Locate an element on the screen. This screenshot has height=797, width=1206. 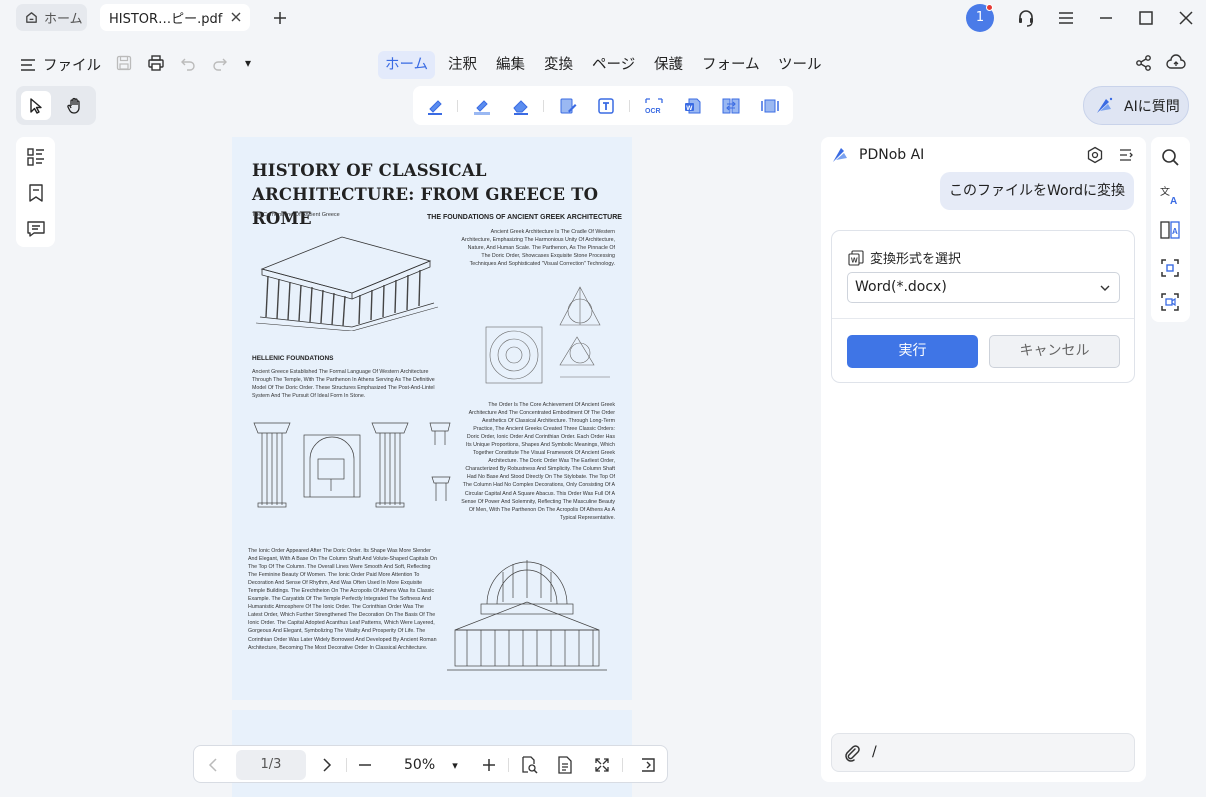
zoom-dropdown-icon: ▾ is located at coordinates (455, 765).